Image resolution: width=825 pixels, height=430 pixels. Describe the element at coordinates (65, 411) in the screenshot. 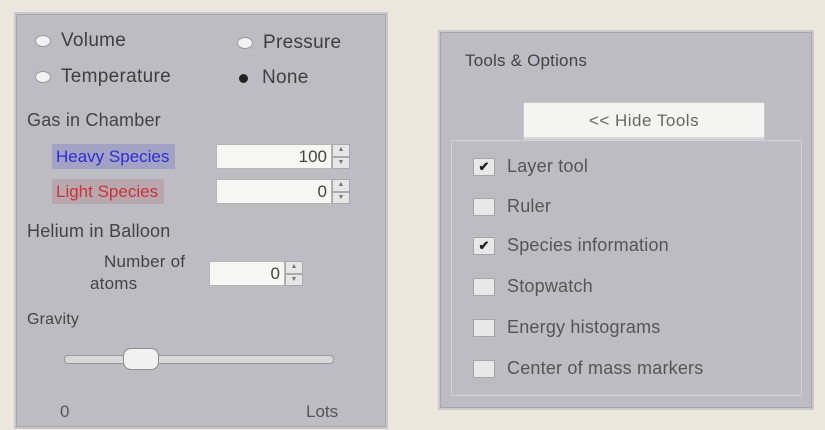

I see `gravity-min-label: 0` at that location.